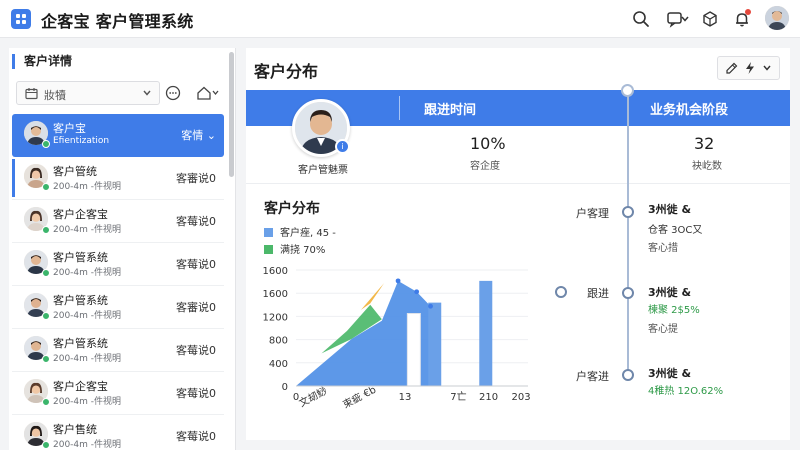 The height and width of the screenshot is (450, 800). Describe the element at coordinates (520, 397) in the screenshot. I see `x-tick-label: 203` at that location.